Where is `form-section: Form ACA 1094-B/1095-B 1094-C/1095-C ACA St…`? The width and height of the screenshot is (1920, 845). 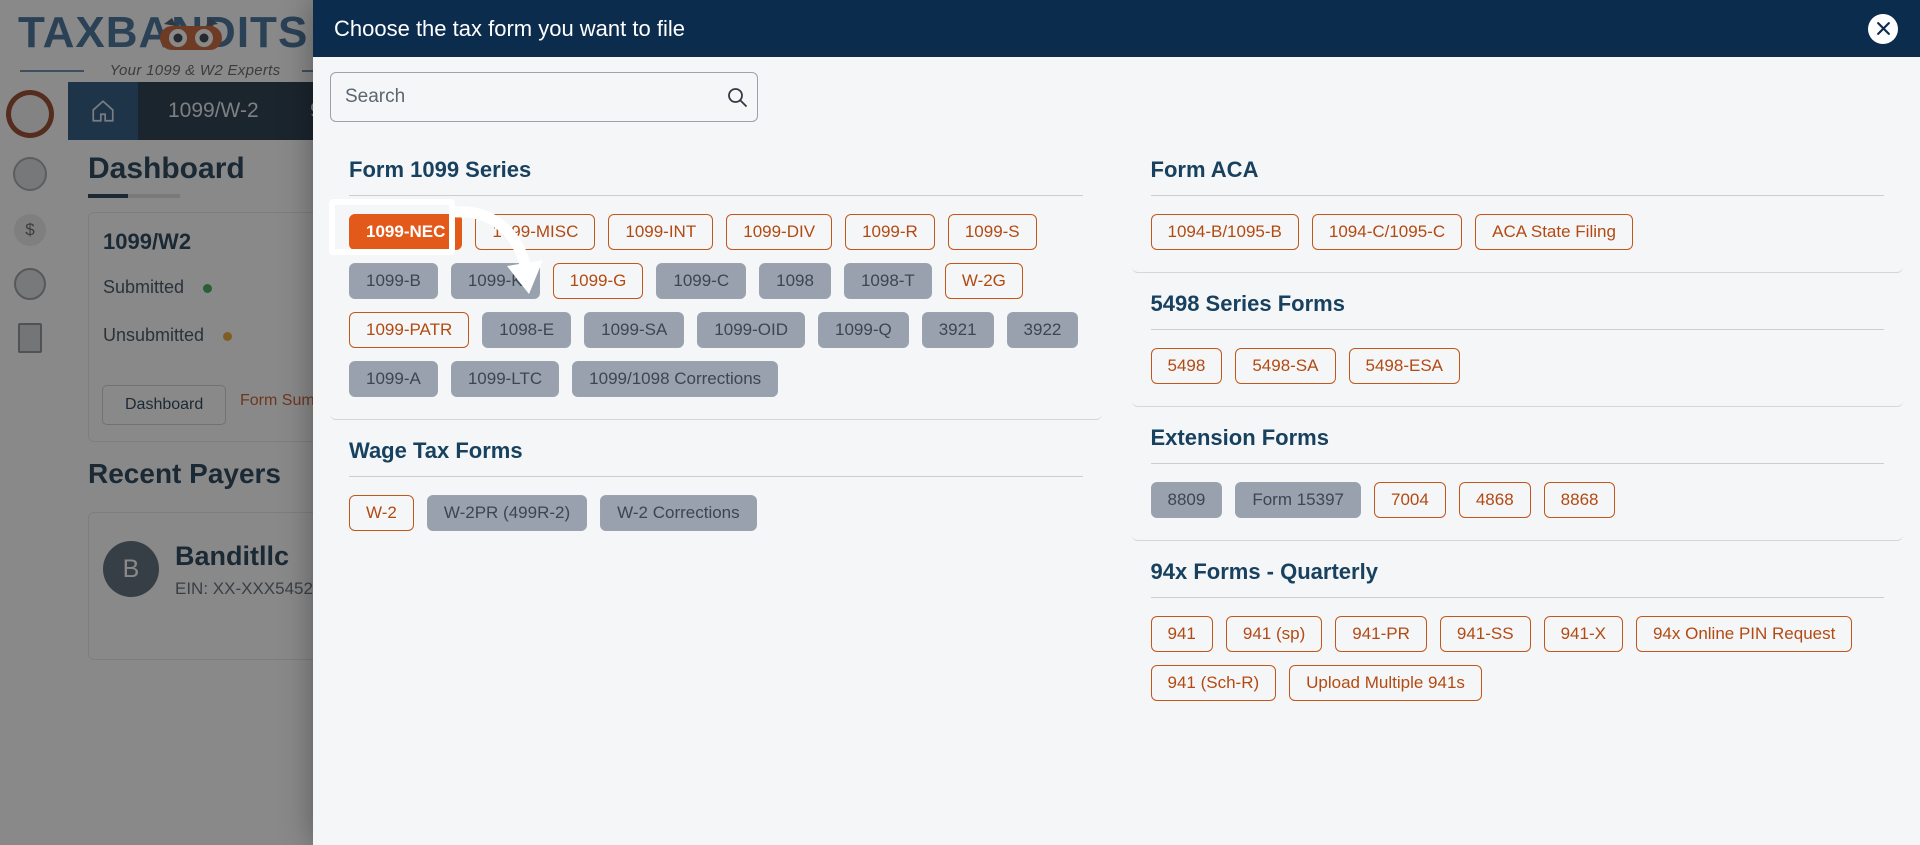
form-section: Form ACA 1094-B/1095-B 1094-C/1095-C ACA St… is located at coordinates (1517, 206).